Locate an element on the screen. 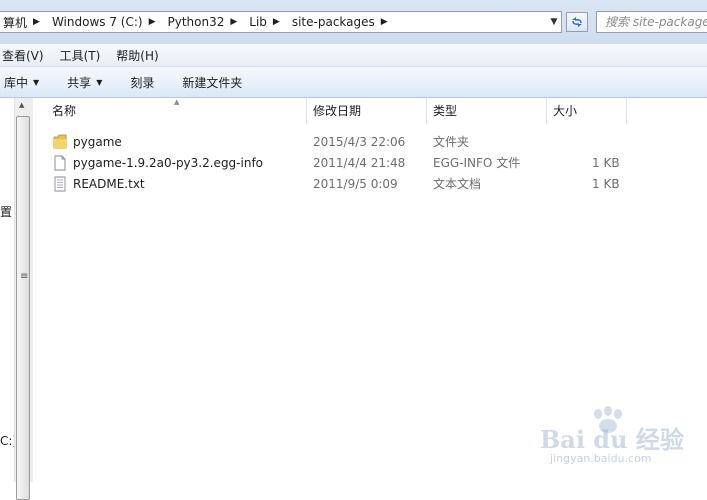 This screenshot has width=707, height=500. share-button: 共享 ▼ is located at coordinates (84, 82).